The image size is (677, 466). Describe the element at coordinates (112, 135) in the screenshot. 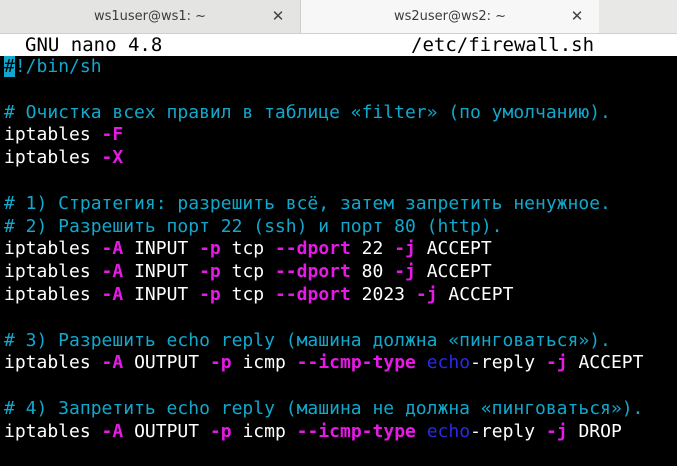

I see `option-flag: -F` at that location.